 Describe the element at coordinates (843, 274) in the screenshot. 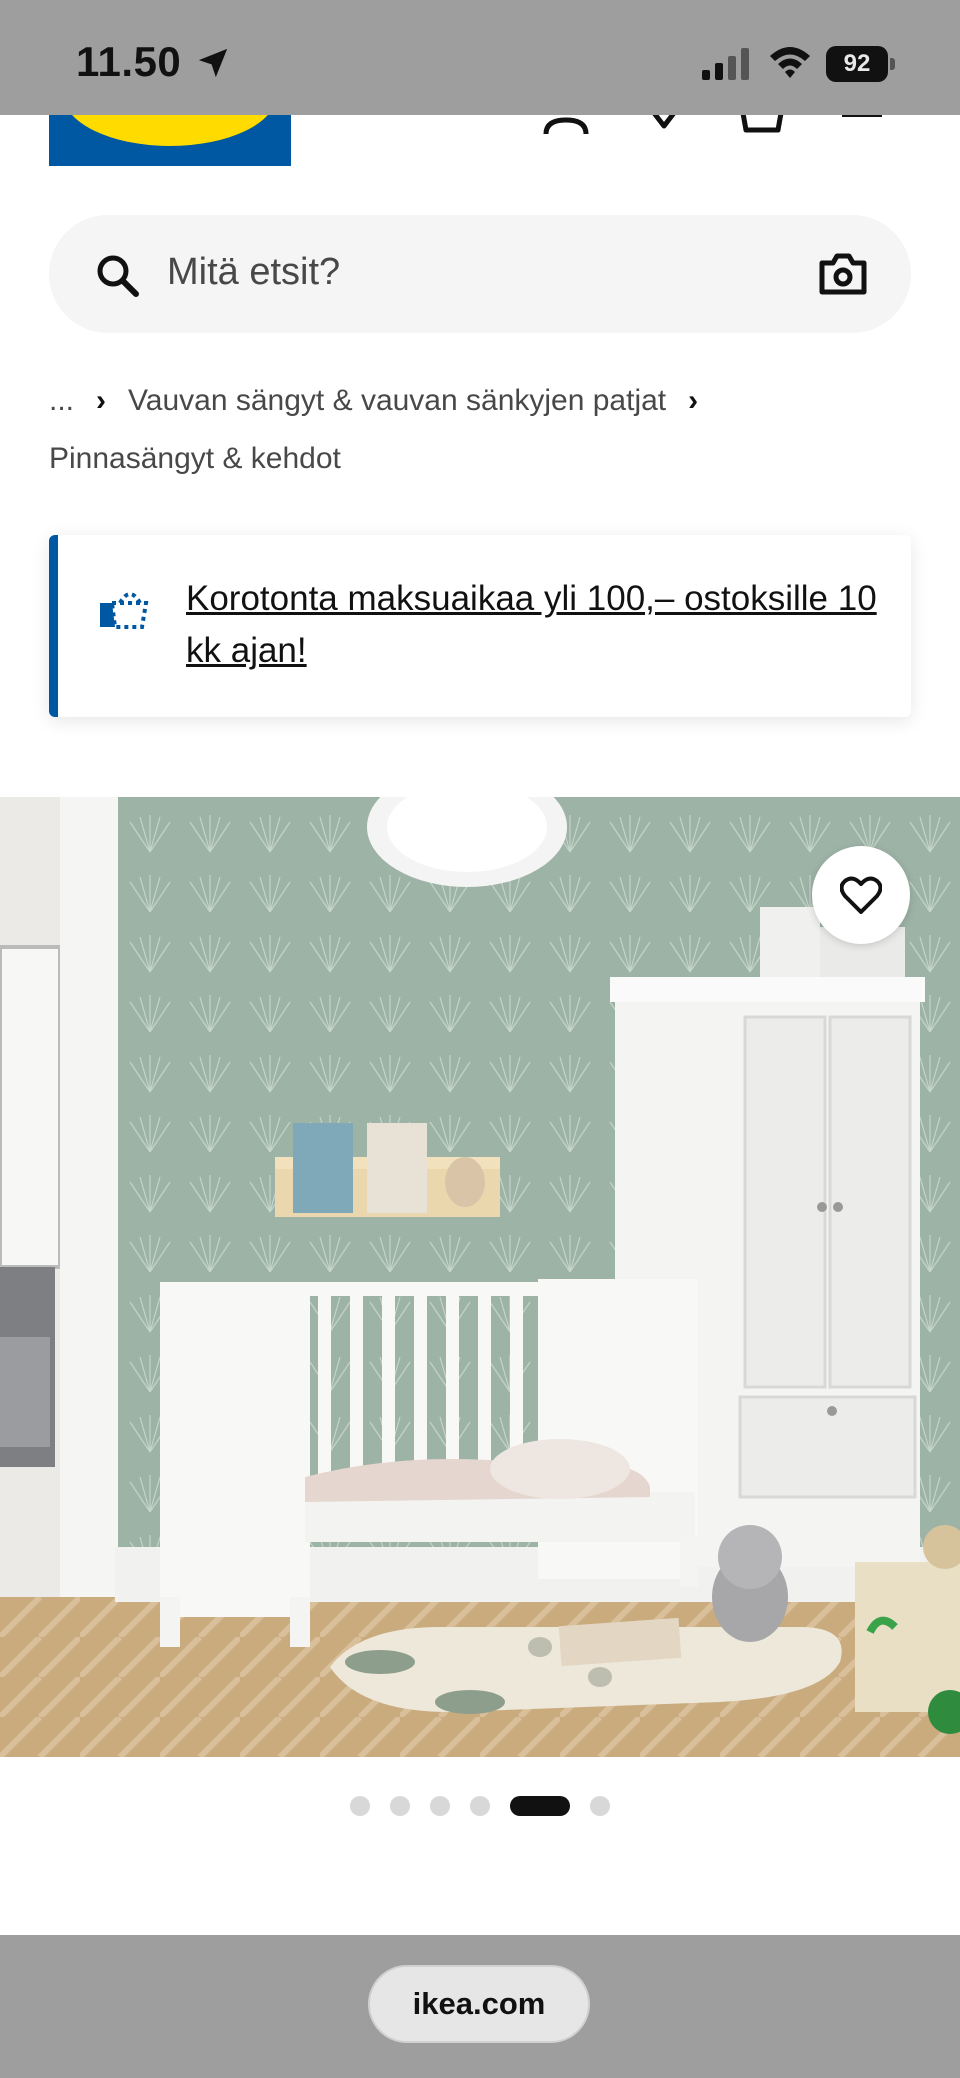

I see `camera-search-icon` at that location.